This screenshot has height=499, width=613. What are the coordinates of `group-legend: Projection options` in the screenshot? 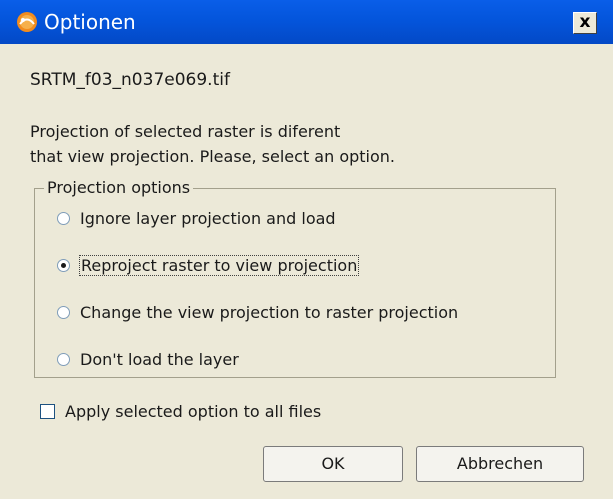 It's located at (119, 188).